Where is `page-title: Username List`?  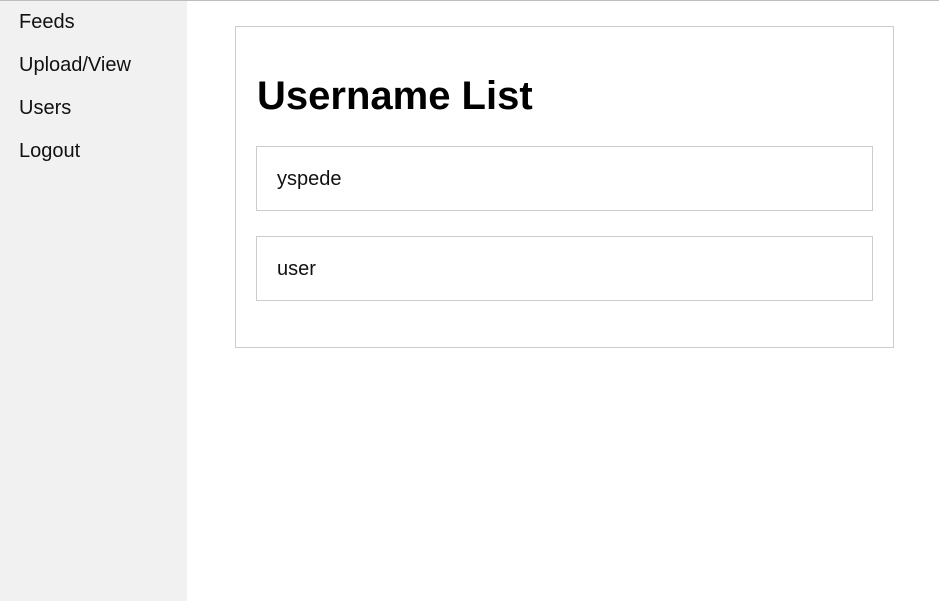 page-title: Username List is located at coordinates (395, 96).